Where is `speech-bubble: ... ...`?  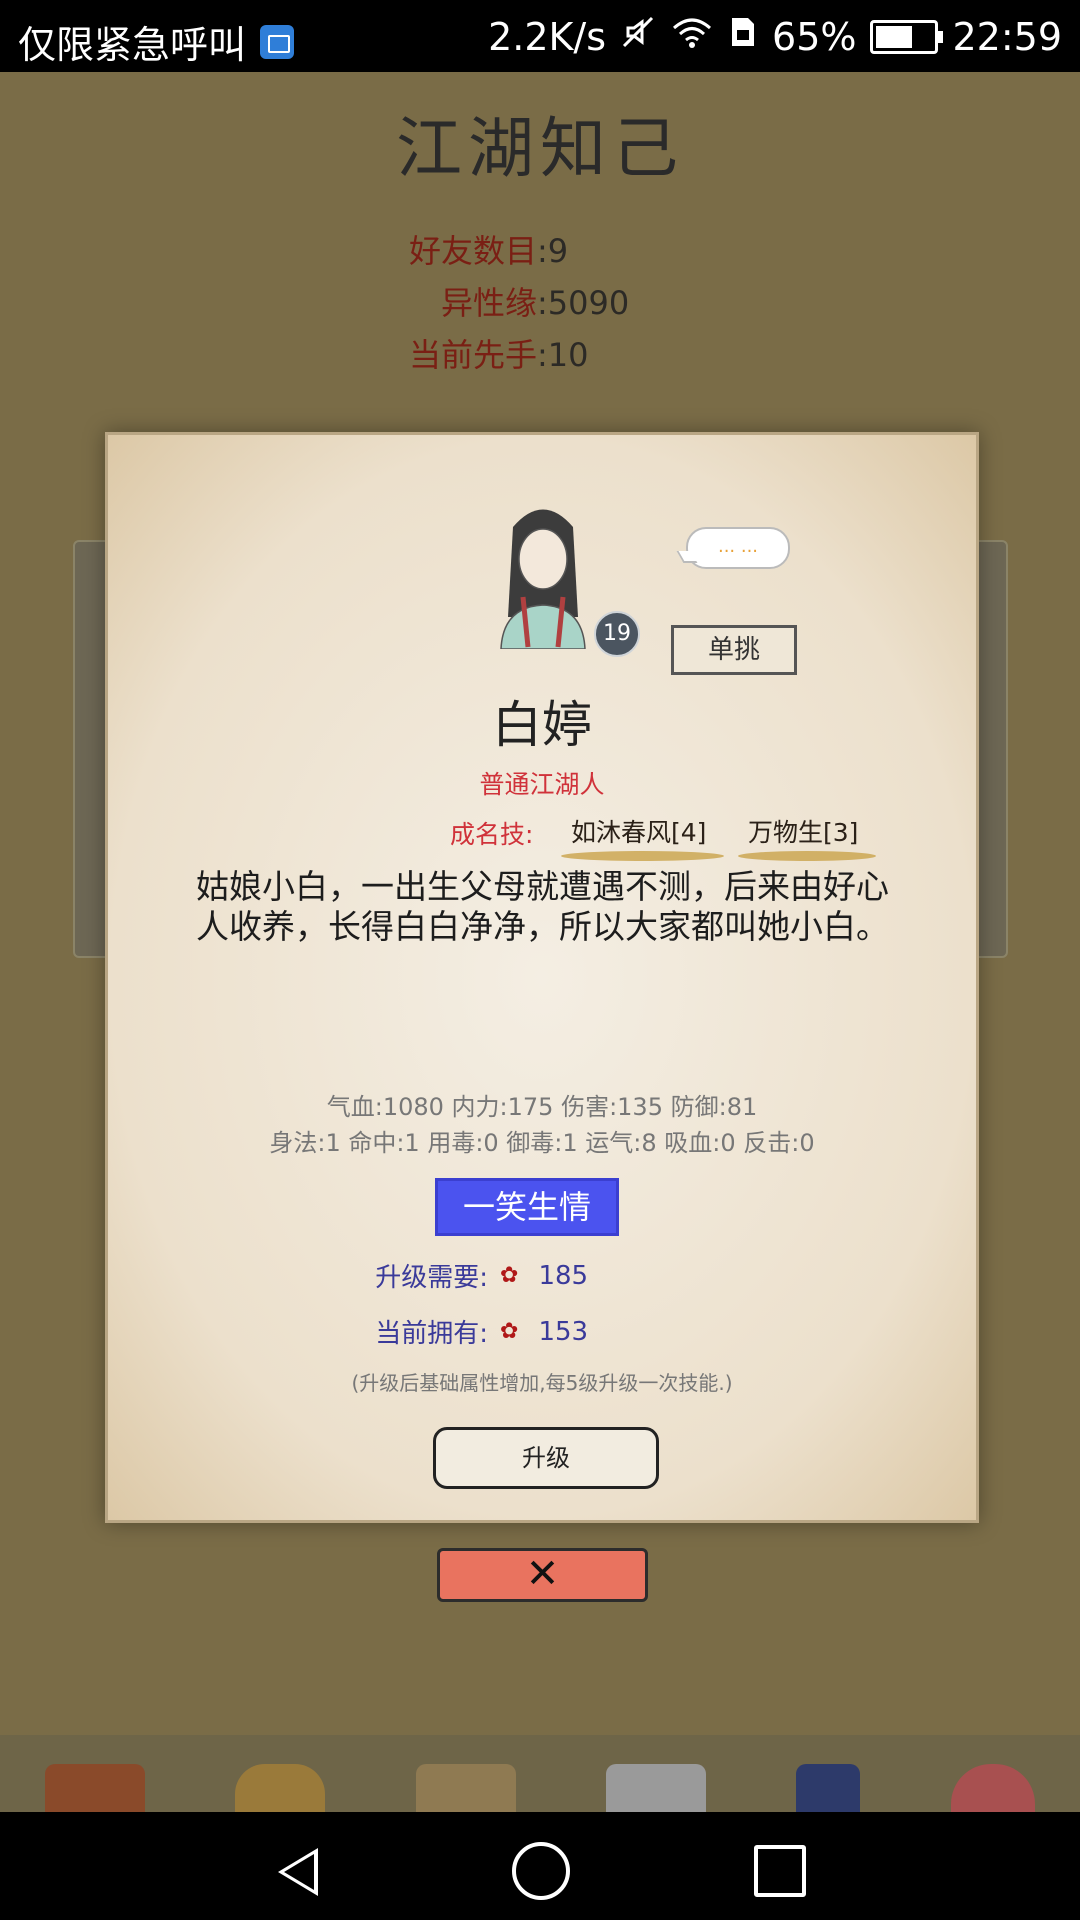 speech-bubble: ... ... is located at coordinates (738, 548).